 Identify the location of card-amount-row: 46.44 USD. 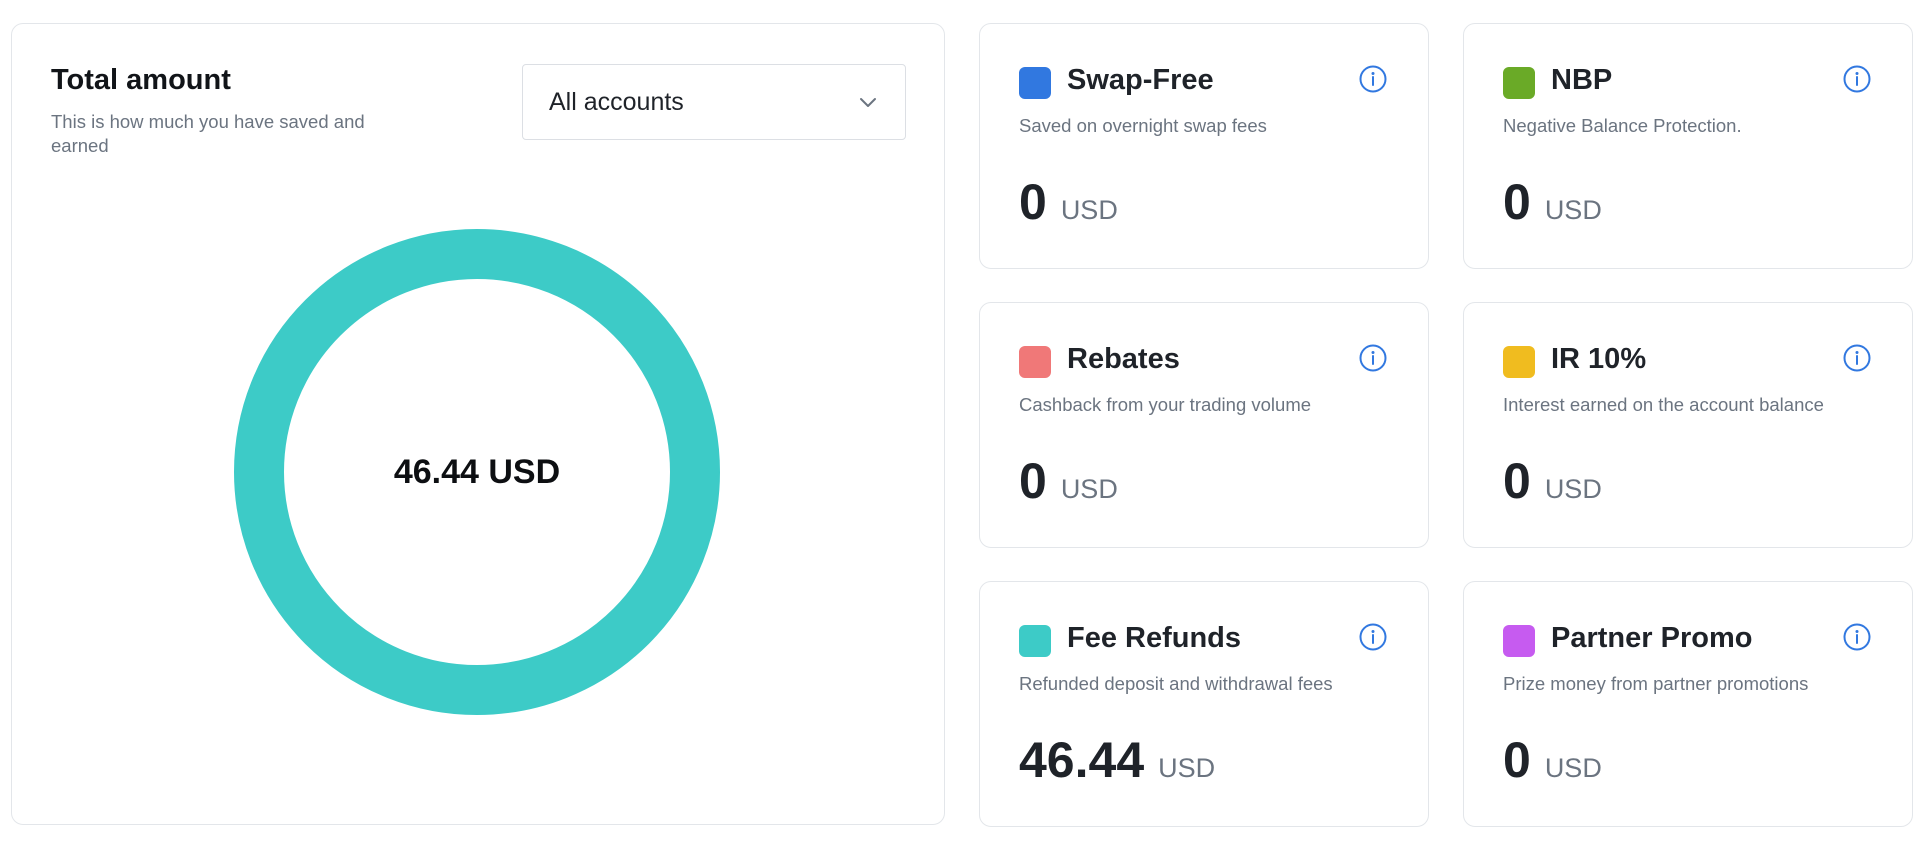
(1117, 760).